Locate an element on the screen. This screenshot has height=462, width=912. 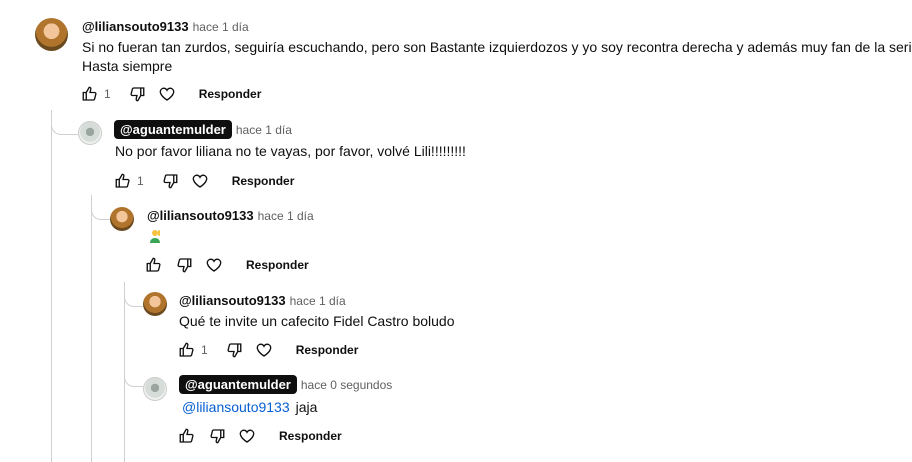
comment-header: @aguantemulder hace 0 segundos is located at coordinates (285, 384).